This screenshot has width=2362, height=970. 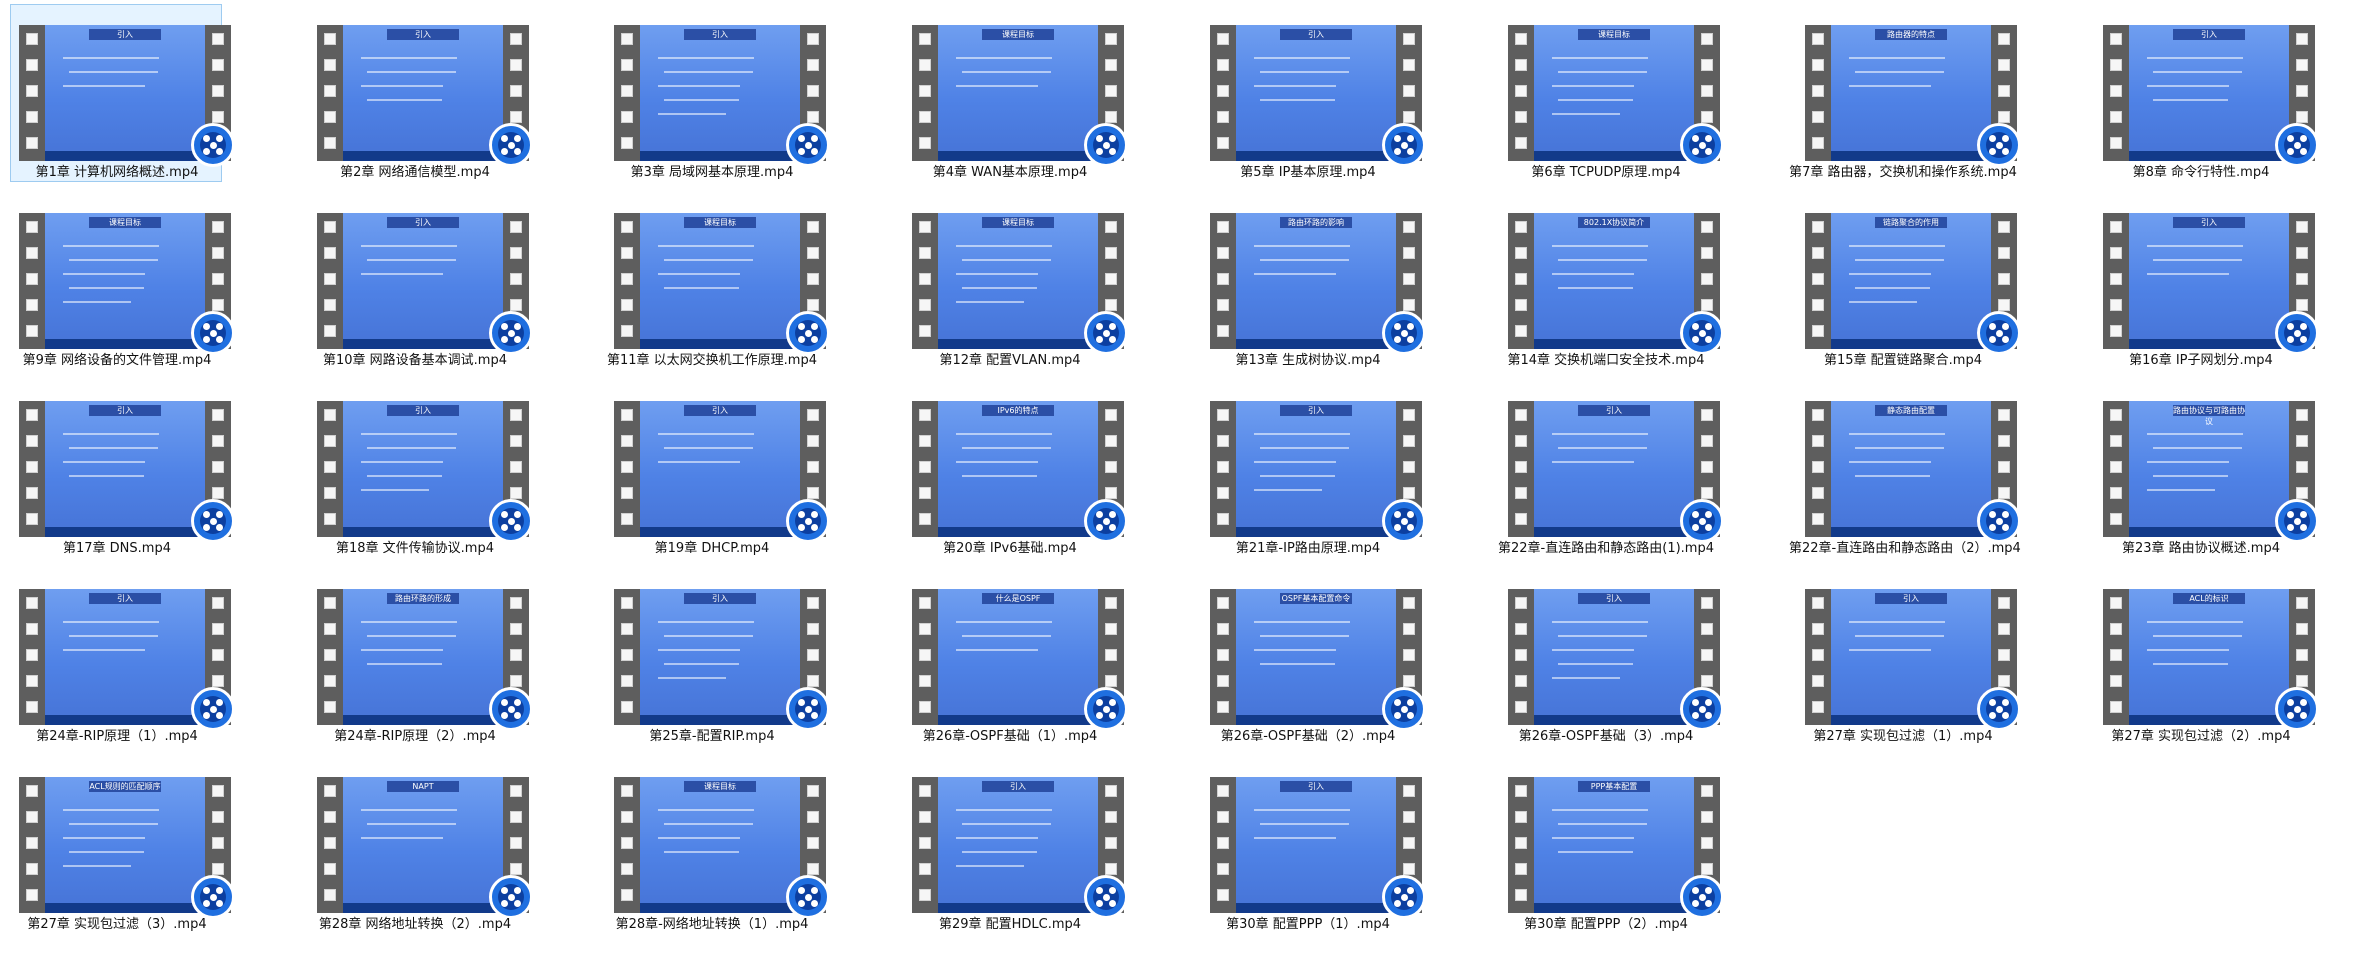 I want to click on video-file-item: ACL的标识 第27章 实现包过滤（2）.mp4, so click(x=2206, y=657).